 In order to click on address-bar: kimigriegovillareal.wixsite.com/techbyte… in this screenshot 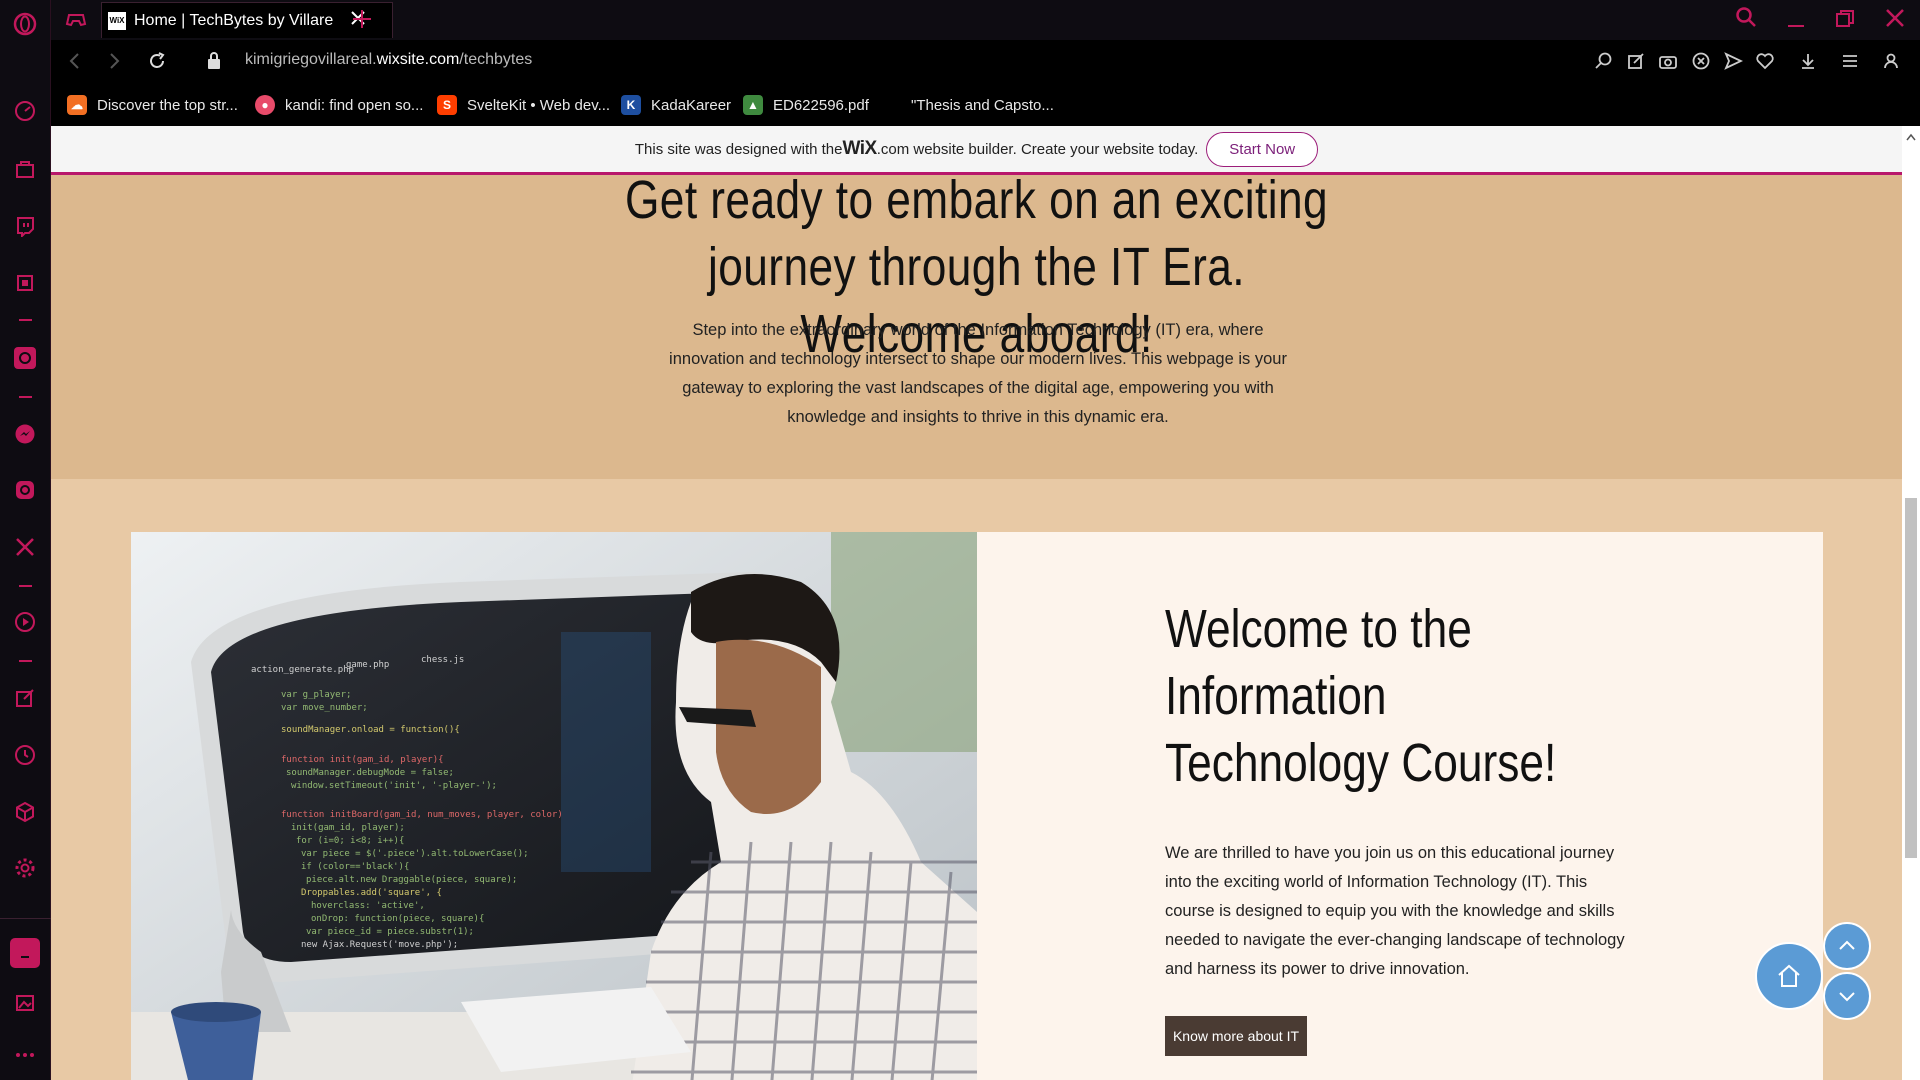, I will do `click(985, 62)`.